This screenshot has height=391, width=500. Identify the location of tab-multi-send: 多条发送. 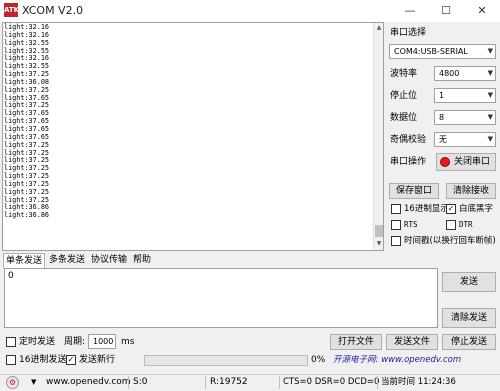
(67, 260).